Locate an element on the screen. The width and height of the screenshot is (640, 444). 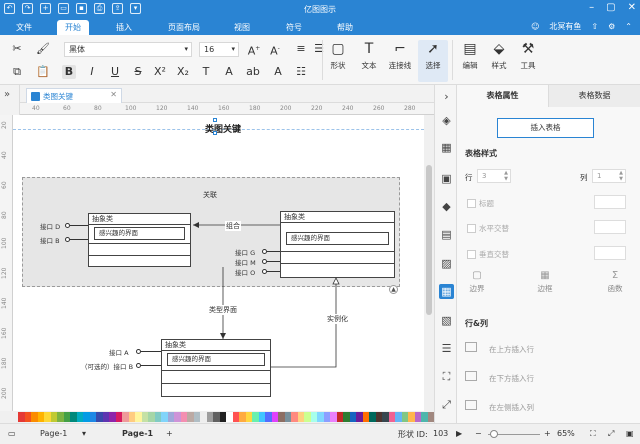
shape-tool: ▢ 形状 is located at coordinates (338, 55).